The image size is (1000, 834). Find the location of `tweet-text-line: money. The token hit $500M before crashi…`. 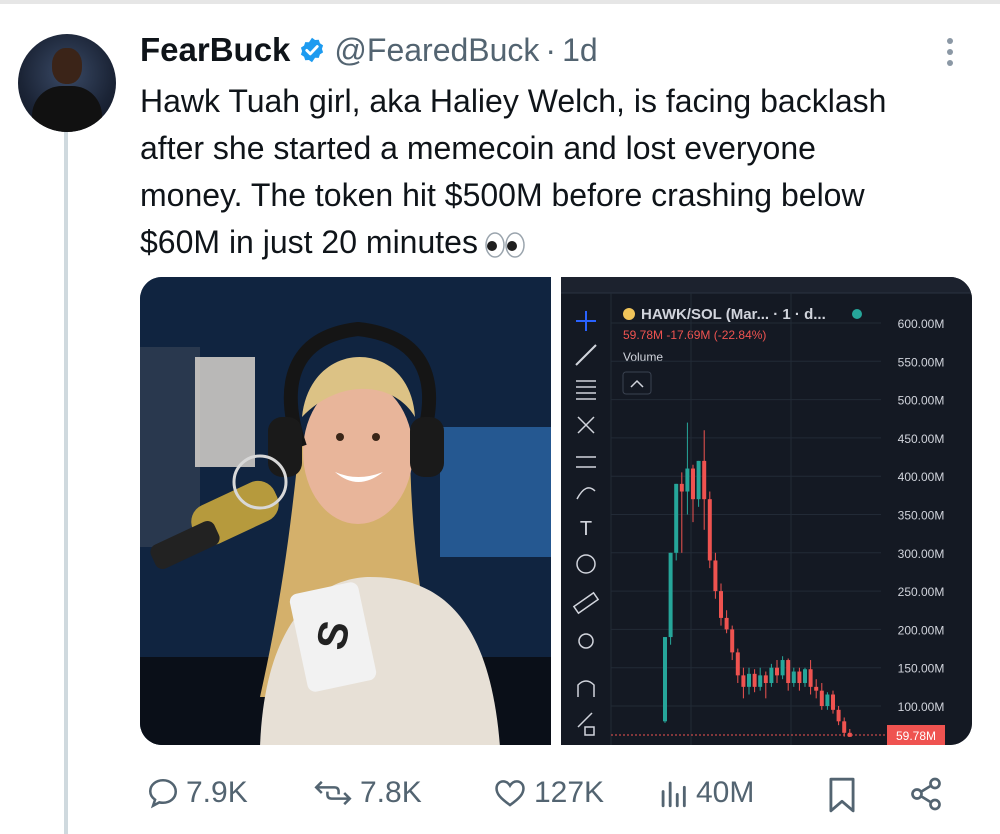

tweet-text-line: money. The token hit $500M before crashi… is located at coordinates (502, 195).